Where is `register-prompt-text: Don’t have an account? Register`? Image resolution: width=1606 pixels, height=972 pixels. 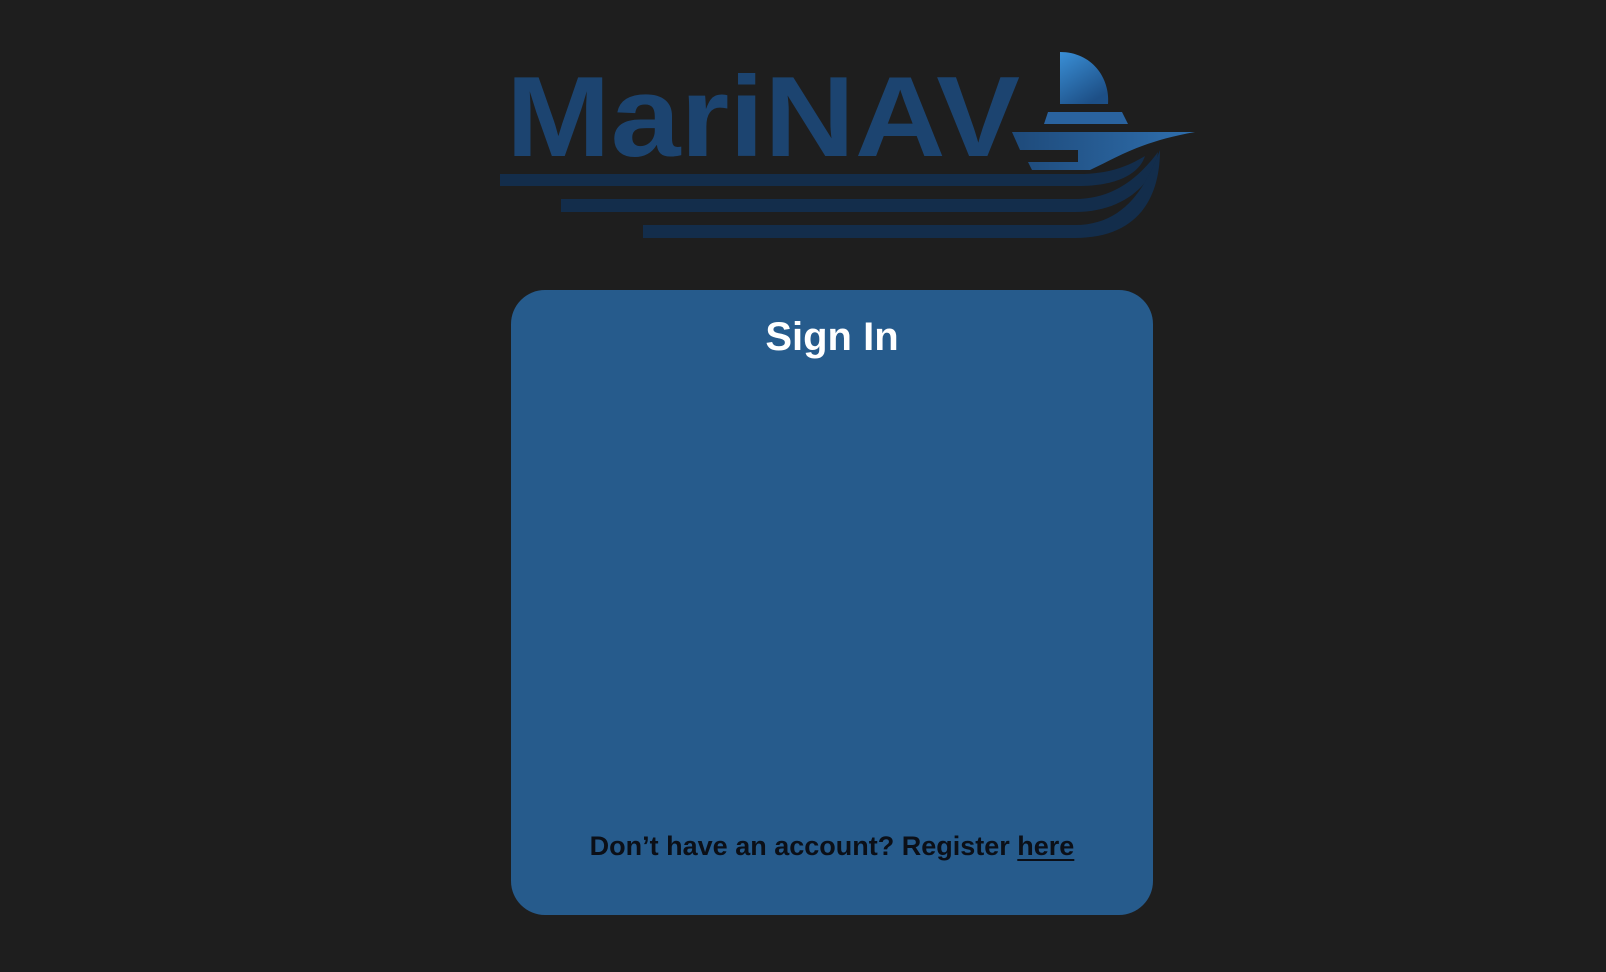
register-prompt-text: Don’t have an account? Register is located at coordinates (799, 846).